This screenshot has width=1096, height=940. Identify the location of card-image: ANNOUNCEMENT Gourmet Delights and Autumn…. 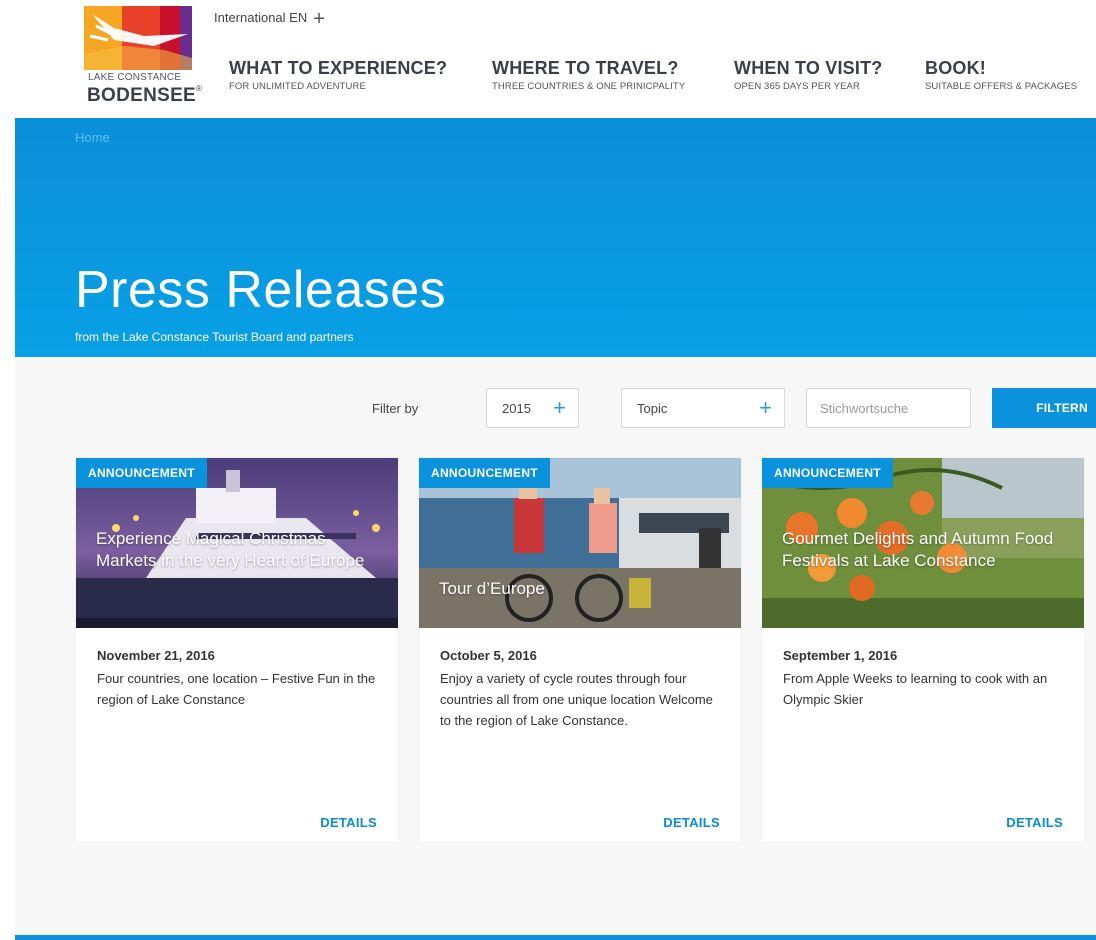
(923, 543).